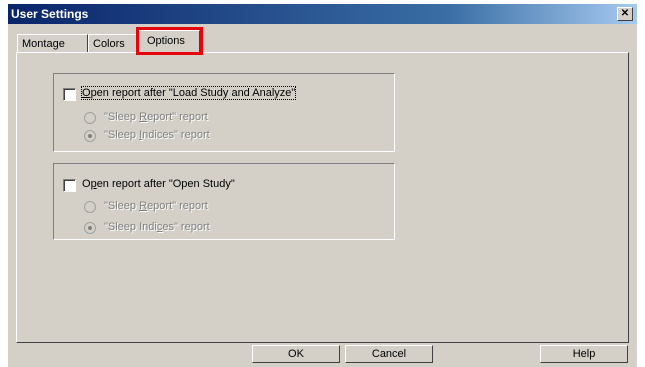 The width and height of the screenshot is (645, 367). I want to click on tab-colors-label: Colors, so click(109, 44).